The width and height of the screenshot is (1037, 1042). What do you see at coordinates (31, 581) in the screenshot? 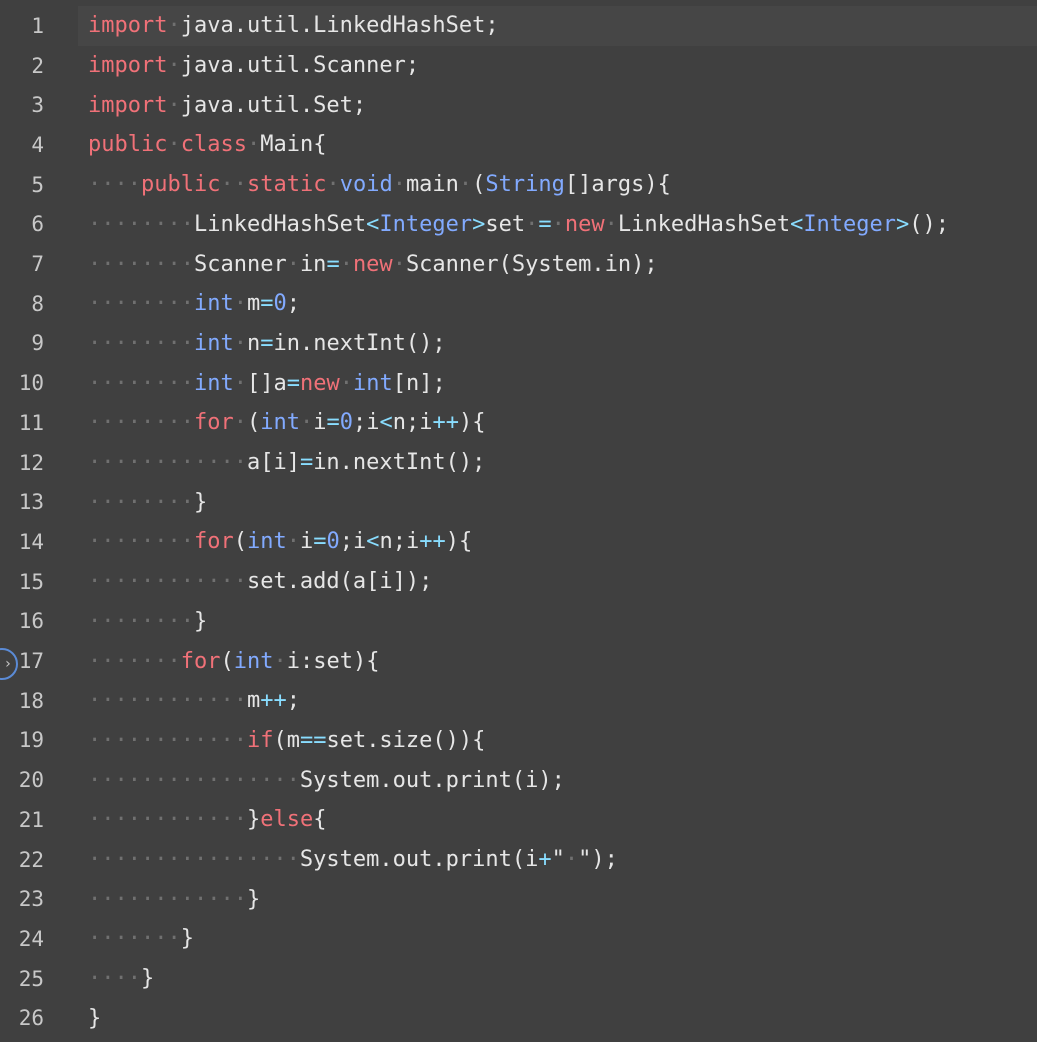
I see `line-number: 15` at bounding box center [31, 581].